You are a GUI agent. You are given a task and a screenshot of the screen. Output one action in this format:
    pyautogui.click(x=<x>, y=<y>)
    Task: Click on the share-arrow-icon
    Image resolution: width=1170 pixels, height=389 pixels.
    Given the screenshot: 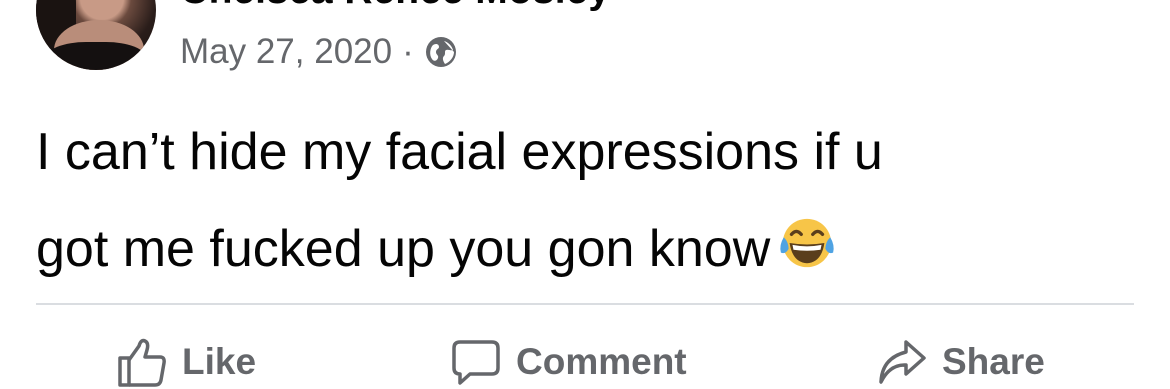 What is the action you would take?
    pyautogui.click(x=902, y=362)
    